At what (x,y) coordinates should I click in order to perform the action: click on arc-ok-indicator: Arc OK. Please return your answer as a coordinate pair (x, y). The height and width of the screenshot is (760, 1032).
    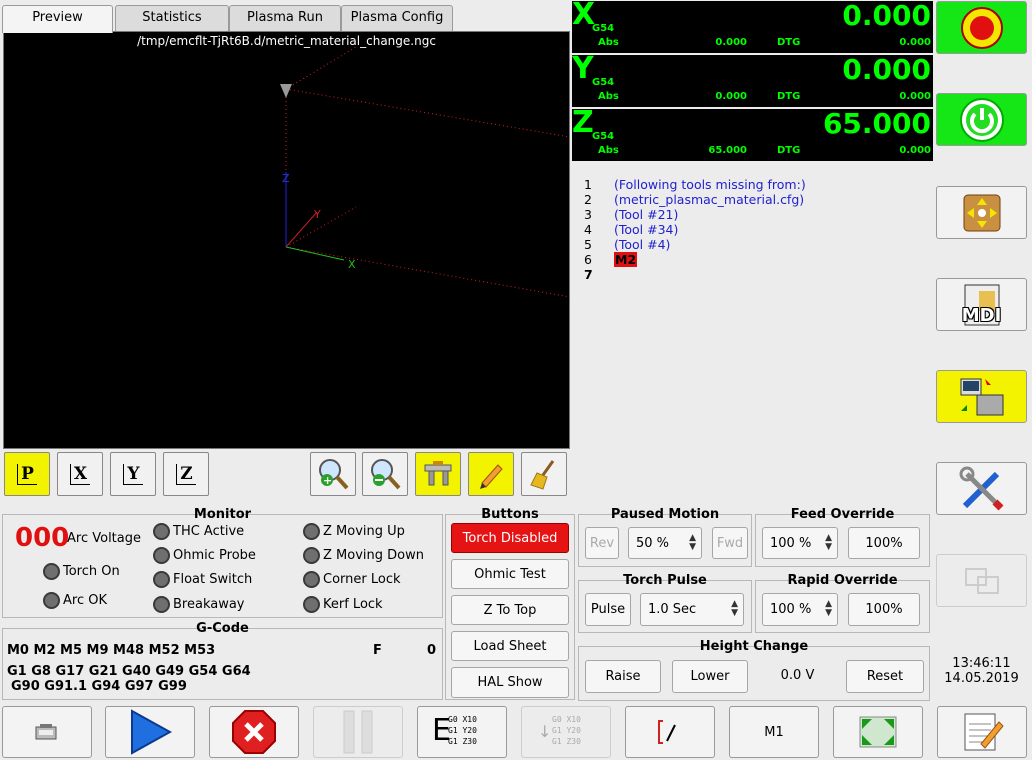
    Looking at the image, I should click on (75, 600).